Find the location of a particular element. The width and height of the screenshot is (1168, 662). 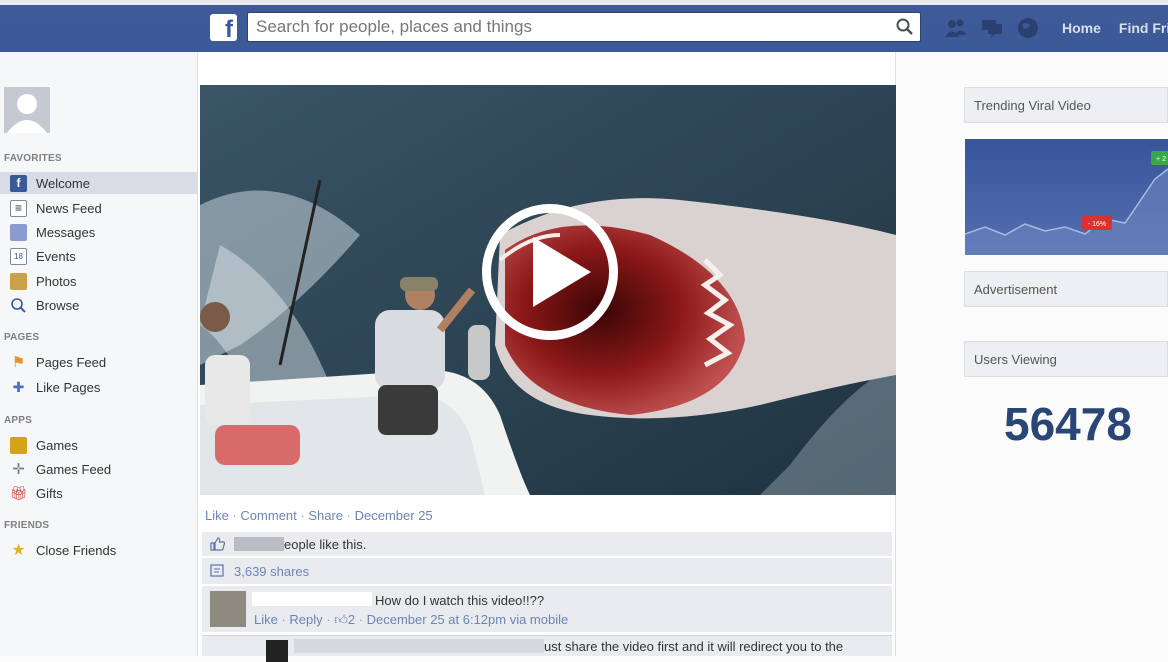

top-bar: f Home Find Fri is located at coordinates (584, 26).